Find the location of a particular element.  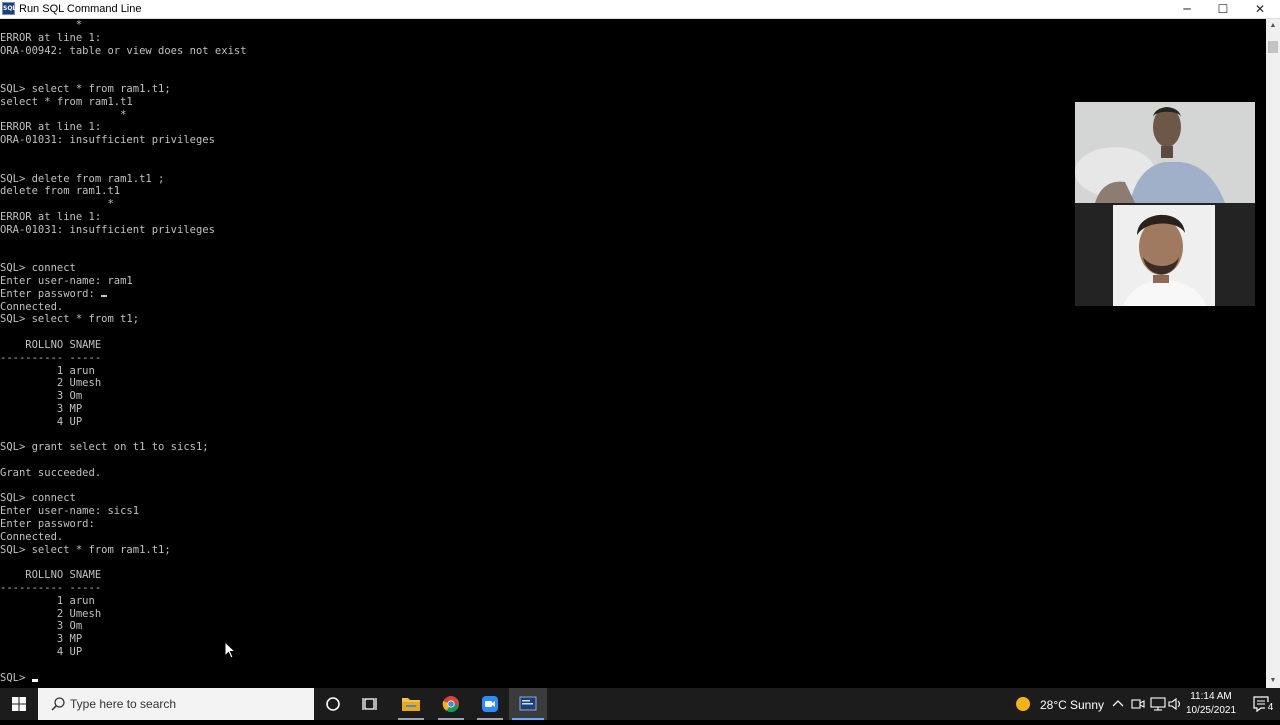

network-icon is located at coordinates (1158, 704).